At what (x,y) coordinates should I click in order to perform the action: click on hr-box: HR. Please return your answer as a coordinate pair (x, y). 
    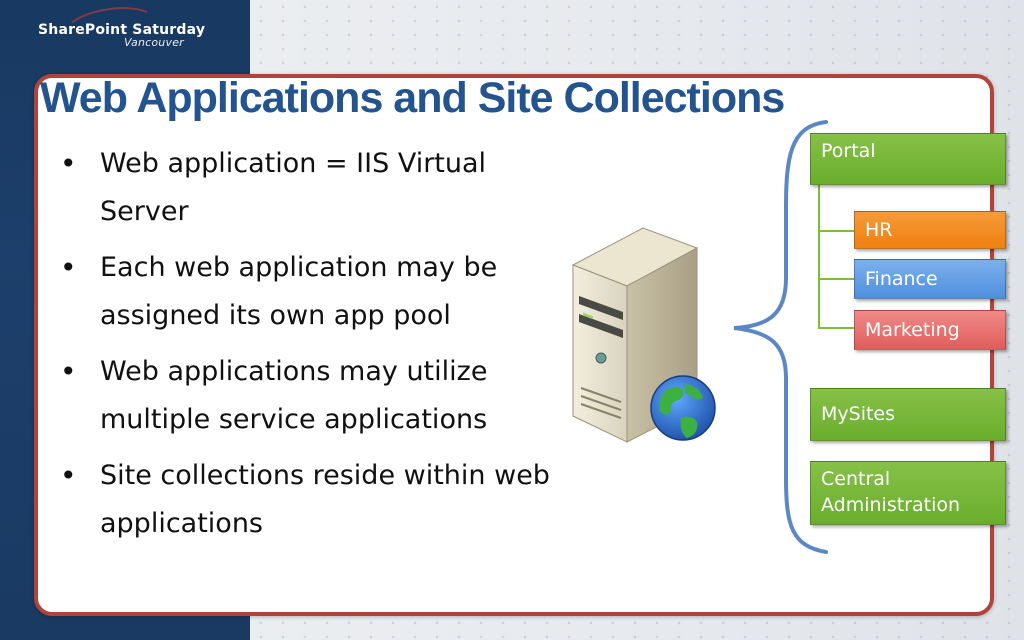
    Looking at the image, I should click on (930, 230).